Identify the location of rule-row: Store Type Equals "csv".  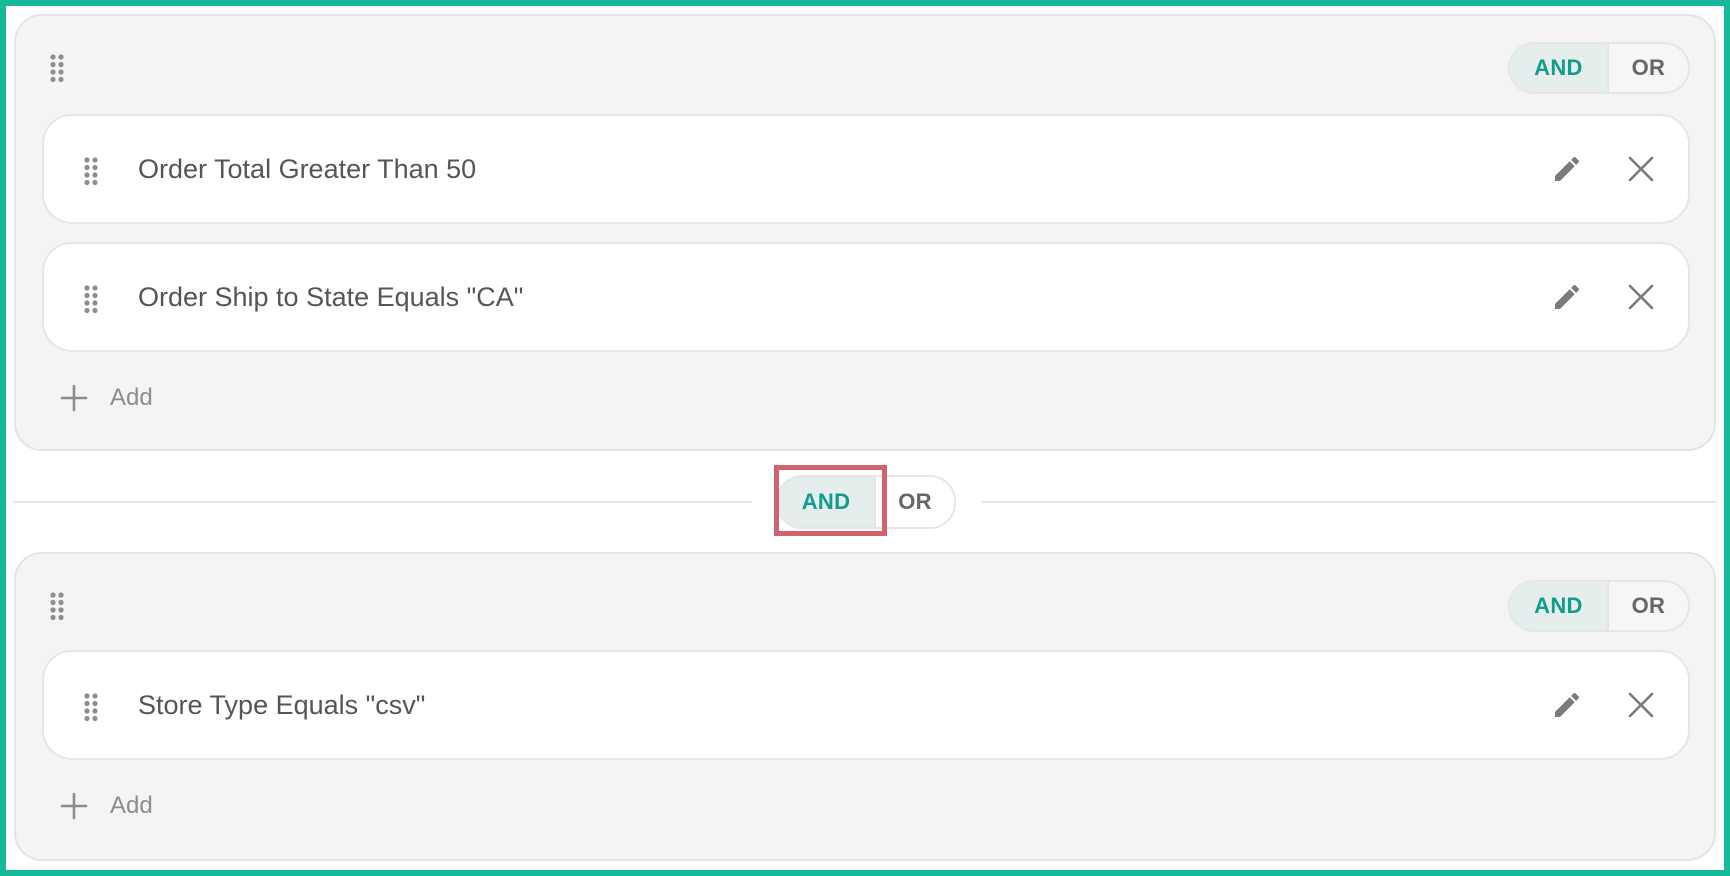
(866, 705).